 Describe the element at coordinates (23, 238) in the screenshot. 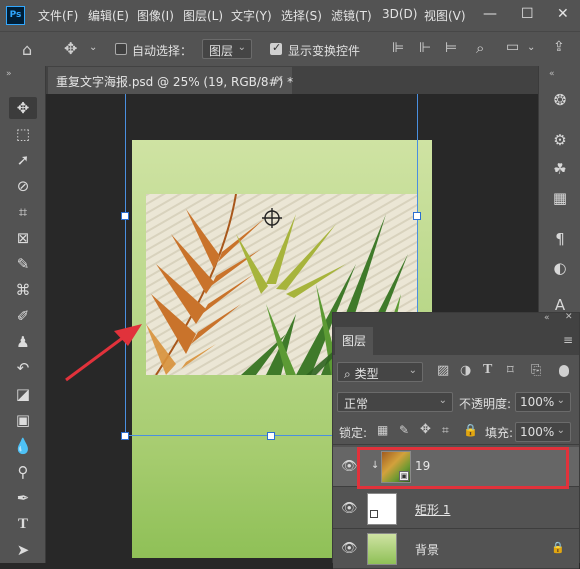

I see `frame-tool-icon: ⊠` at that location.